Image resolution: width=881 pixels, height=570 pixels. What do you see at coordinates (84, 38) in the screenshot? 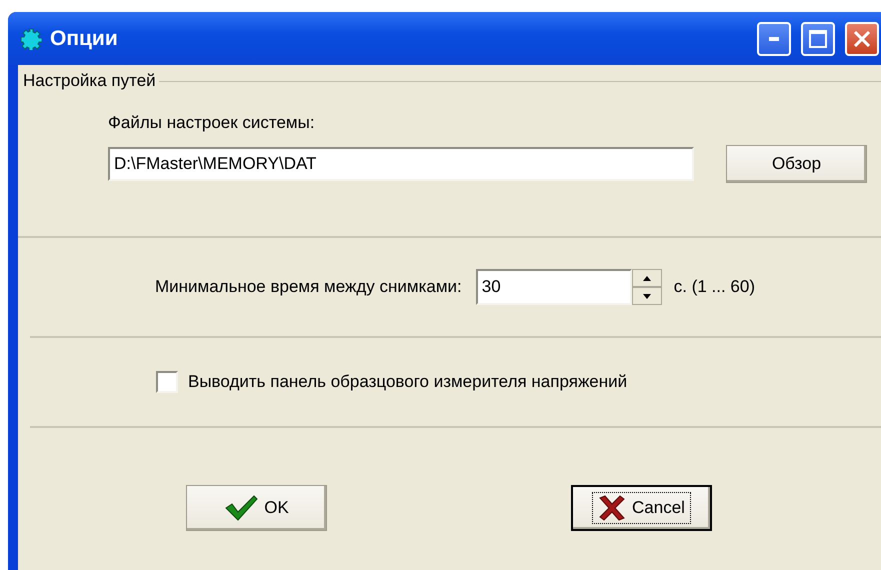
I see `window-title: Опции` at bounding box center [84, 38].